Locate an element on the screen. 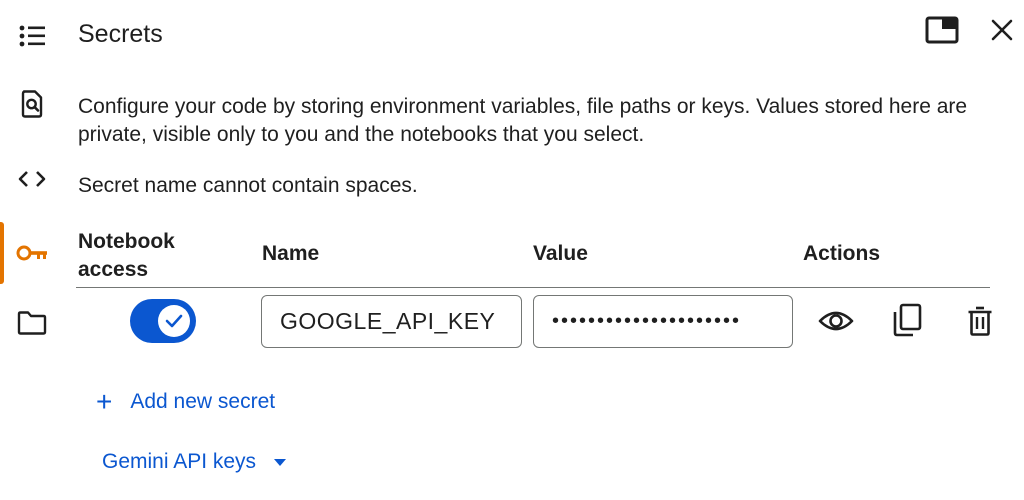 This screenshot has width=1024, height=500. checkmark-icon is located at coordinates (174, 321).